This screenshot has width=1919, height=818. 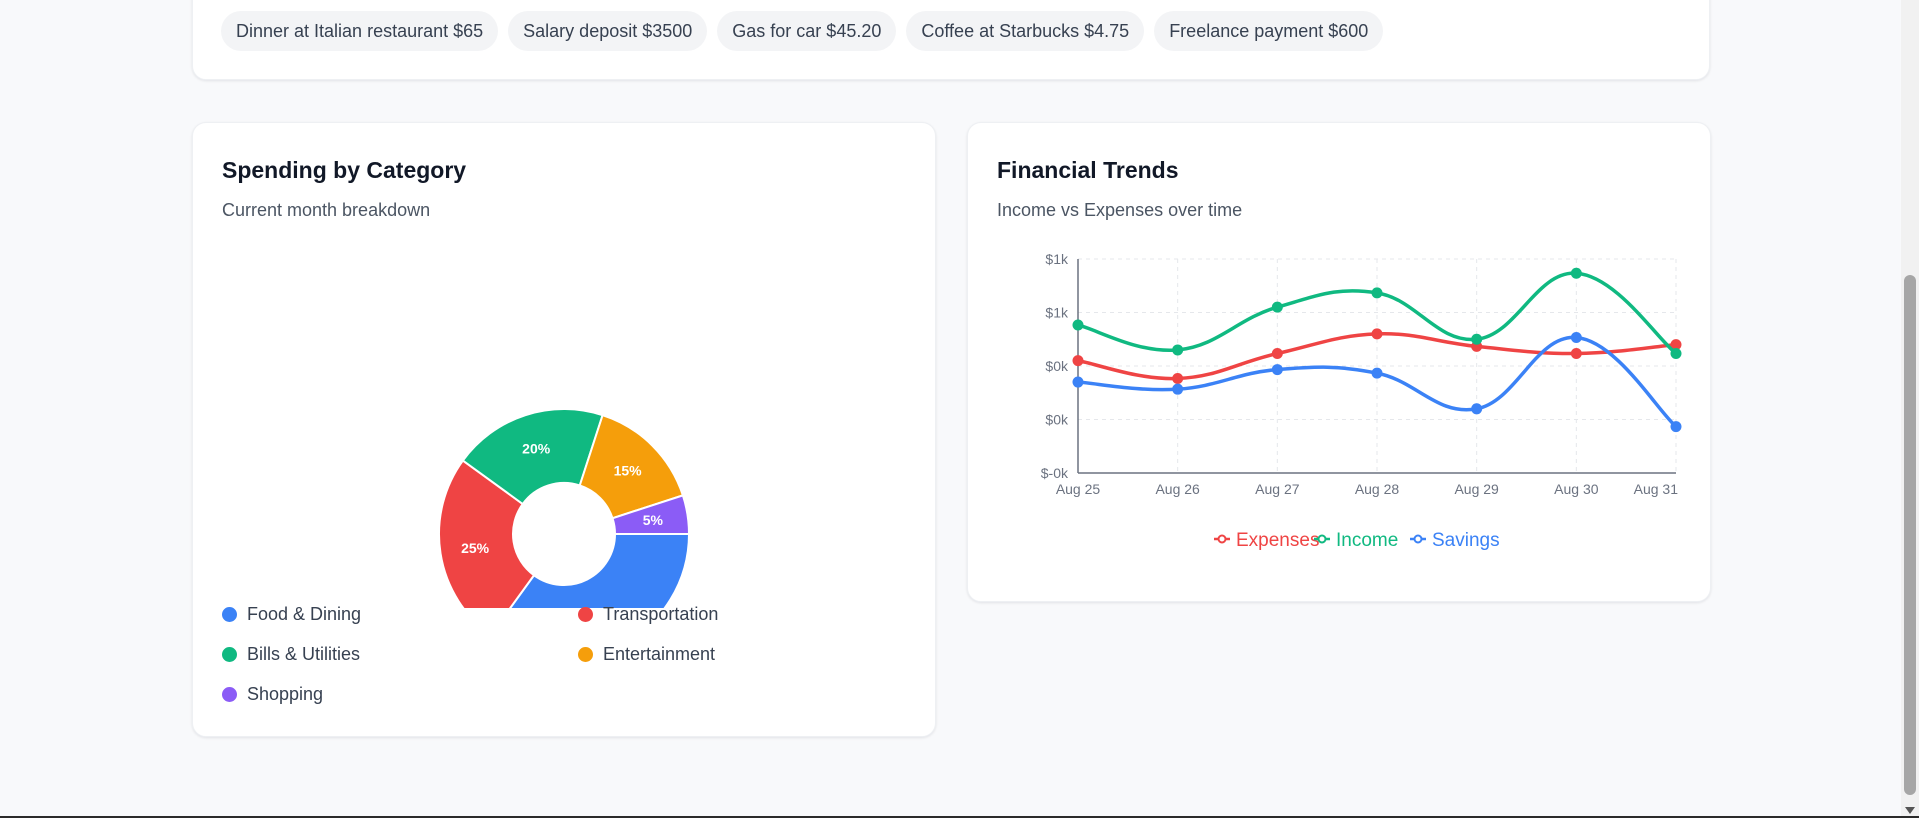 What do you see at coordinates (304, 654) in the screenshot?
I see `legend-label: Bills & Utilities` at bounding box center [304, 654].